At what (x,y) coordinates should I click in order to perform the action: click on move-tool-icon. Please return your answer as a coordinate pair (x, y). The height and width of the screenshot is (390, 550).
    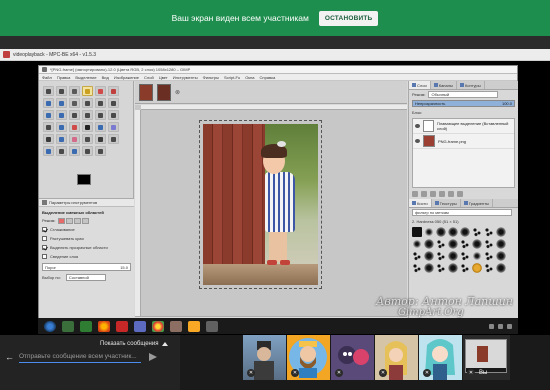
    Looking at the image, I should click on (113, 103).